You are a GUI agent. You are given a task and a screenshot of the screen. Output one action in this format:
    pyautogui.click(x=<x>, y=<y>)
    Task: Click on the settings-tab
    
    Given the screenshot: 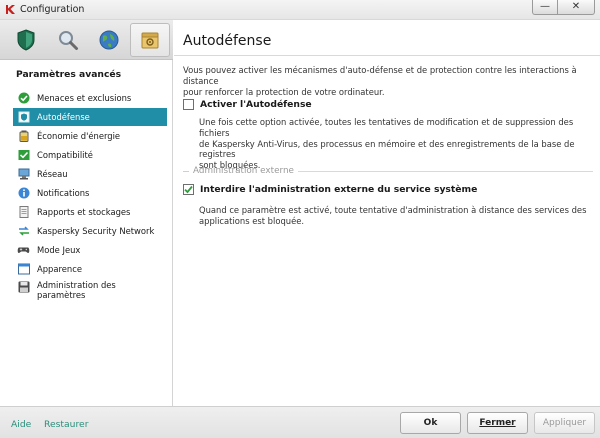 What is the action you would take?
    pyautogui.click(x=150, y=40)
    